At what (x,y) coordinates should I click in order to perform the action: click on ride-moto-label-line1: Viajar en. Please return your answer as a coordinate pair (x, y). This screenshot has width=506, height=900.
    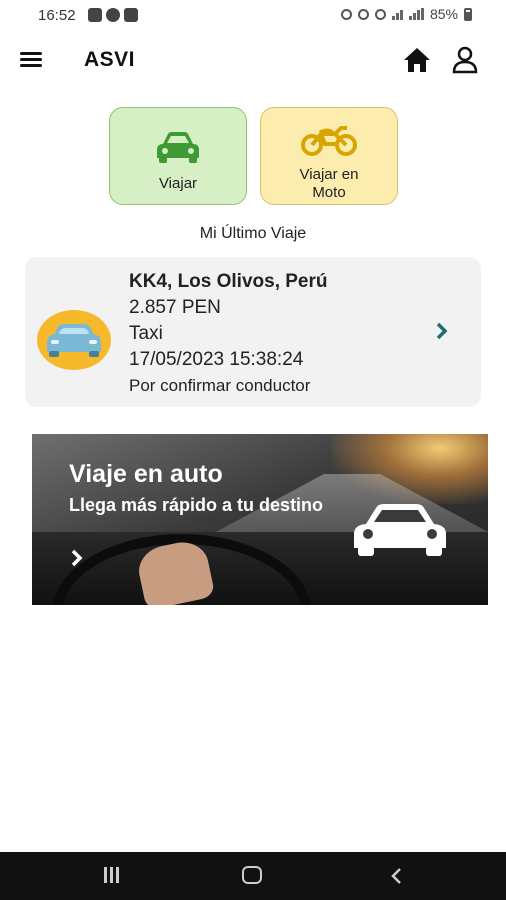
    Looking at the image, I should click on (329, 174).